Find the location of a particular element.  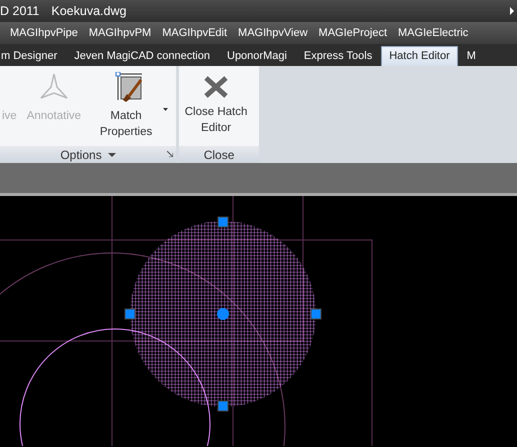

ribbon-button: Close Hatch Editor is located at coordinates (216, 104).